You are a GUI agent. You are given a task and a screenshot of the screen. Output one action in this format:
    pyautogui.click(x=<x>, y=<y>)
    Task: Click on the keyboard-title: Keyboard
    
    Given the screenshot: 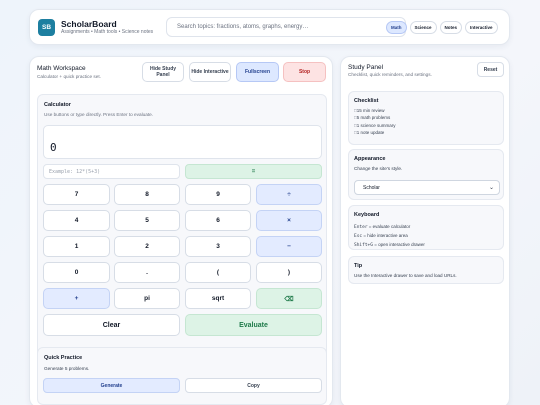 What is the action you would take?
    pyautogui.click(x=367, y=215)
    